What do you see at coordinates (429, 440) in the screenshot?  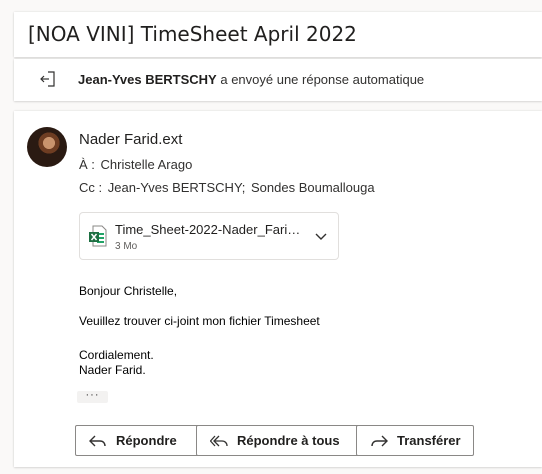 I see `forward-label: Transférer` at bounding box center [429, 440].